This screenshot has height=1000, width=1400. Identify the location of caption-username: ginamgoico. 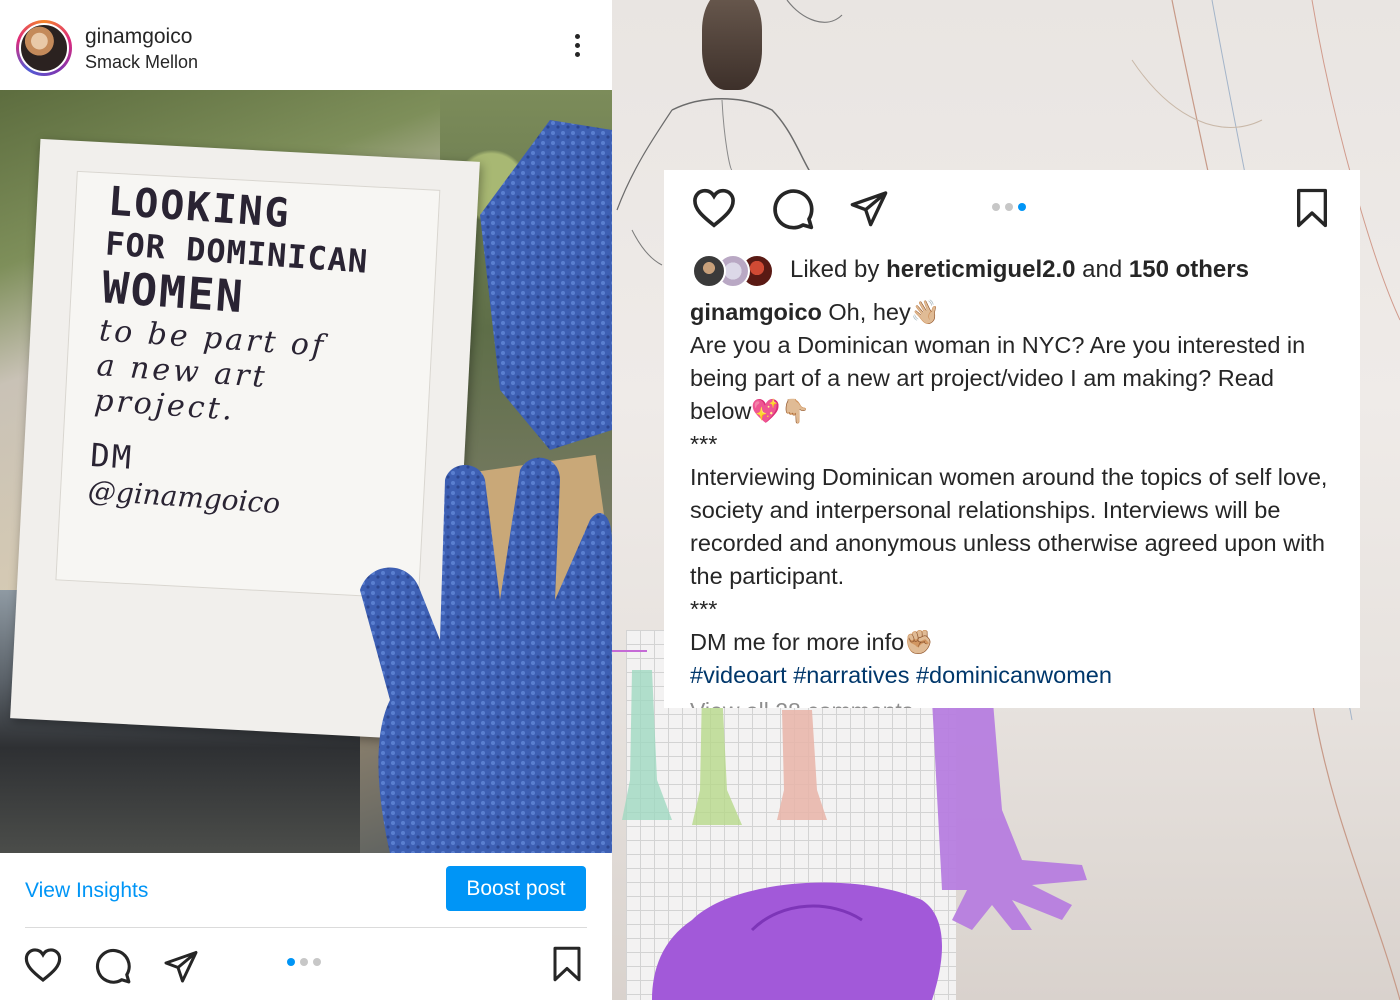
(756, 312).